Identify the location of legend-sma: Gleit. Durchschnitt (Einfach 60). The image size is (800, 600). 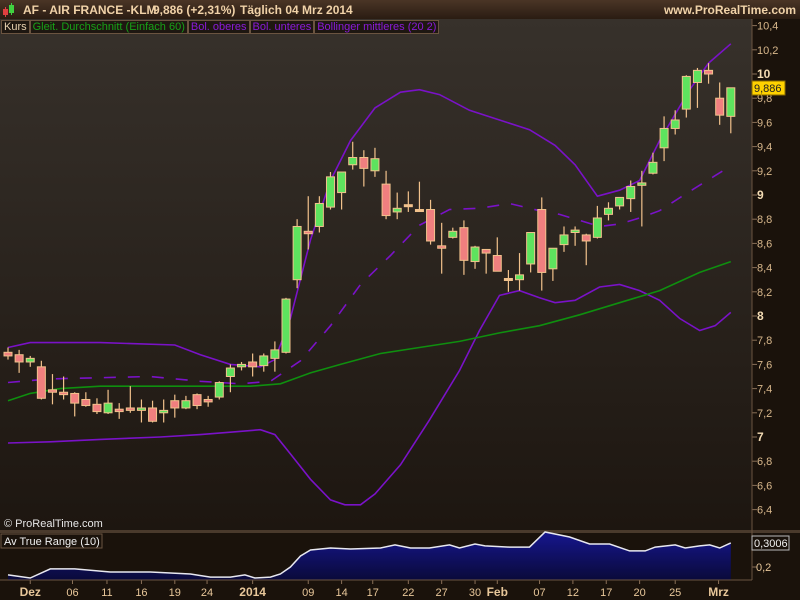
(108, 27).